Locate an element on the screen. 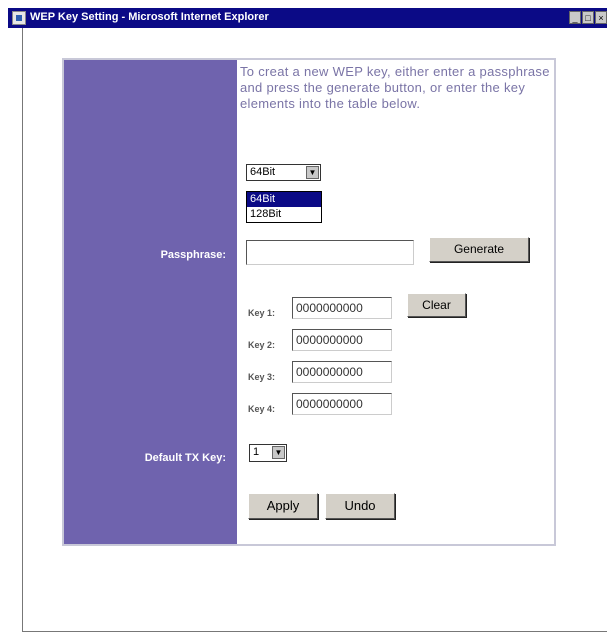 This screenshot has height=634, width=607. encryption-dropdown-list: 64Bit 128Bit is located at coordinates (284, 207).